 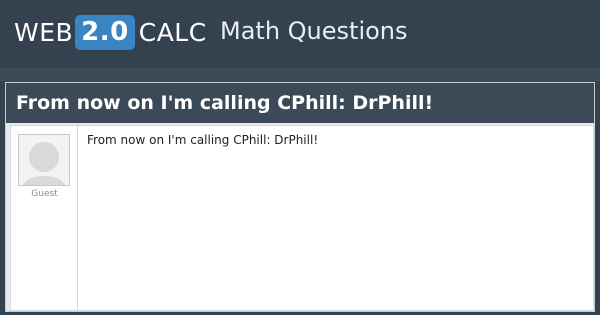 What do you see at coordinates (300, 75) in the screenshot?
I see `header-divider` at bounding box center [300, 75].